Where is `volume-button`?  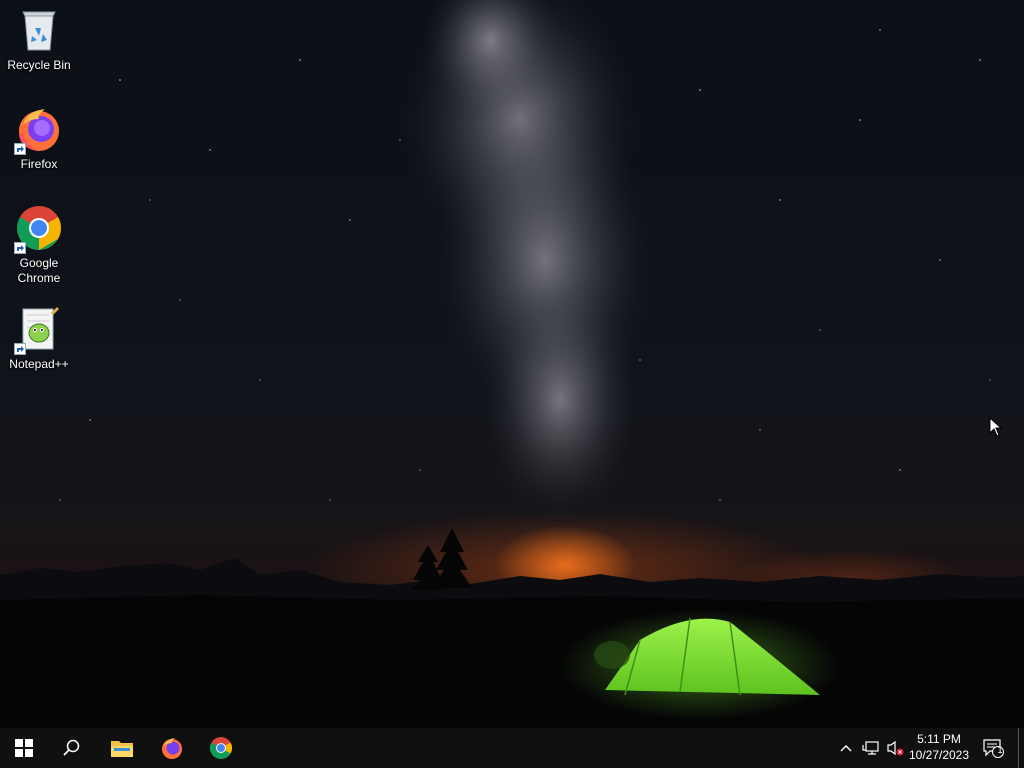 volume-button is located at coordinates (895, 748).